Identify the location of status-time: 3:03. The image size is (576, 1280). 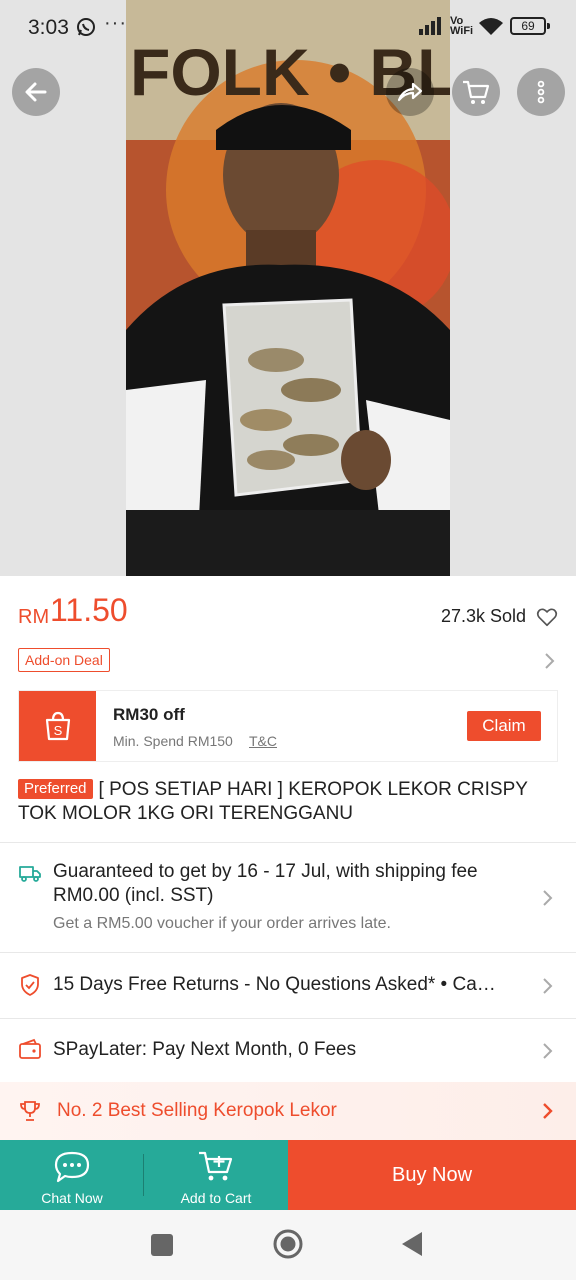
(48, 27).